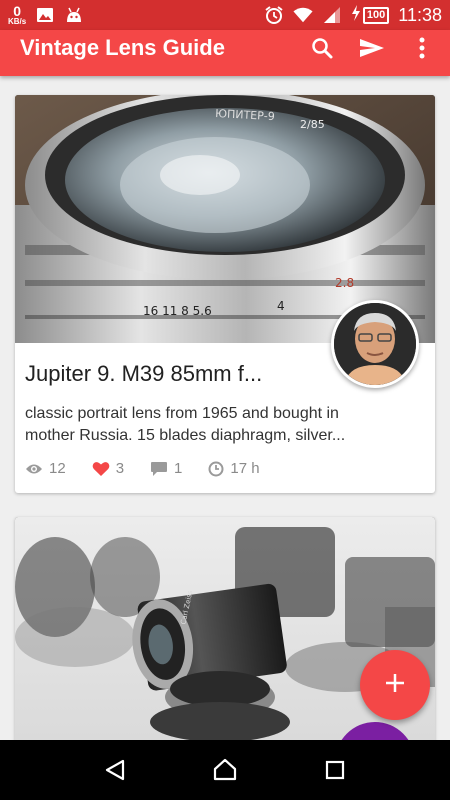 Image resolution: width=450 pixels, height=800 pixels. What do you see at coordinates (356, 15) in the screenshot?
I see `charging-icon` at bounding box center [356, 15].